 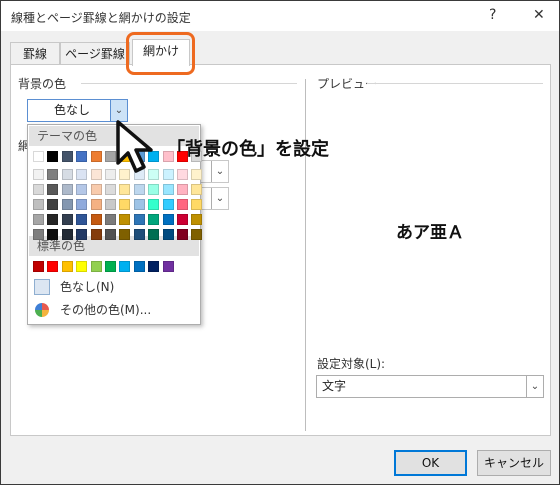 I want to click on tab-page-border: ページ罫線, so click(x=95, y=53).